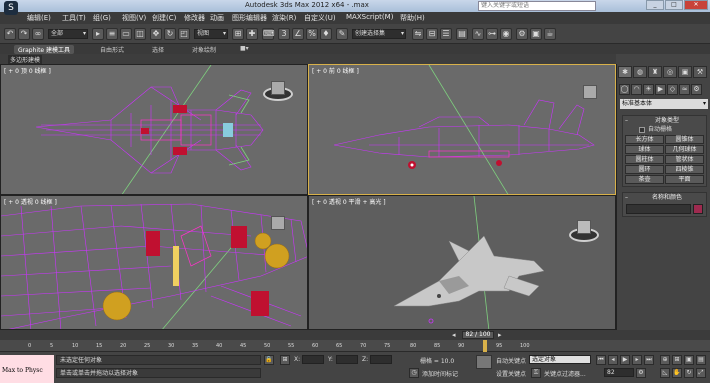  I want to click on time-next-icon: ▸, so click(500, 335).